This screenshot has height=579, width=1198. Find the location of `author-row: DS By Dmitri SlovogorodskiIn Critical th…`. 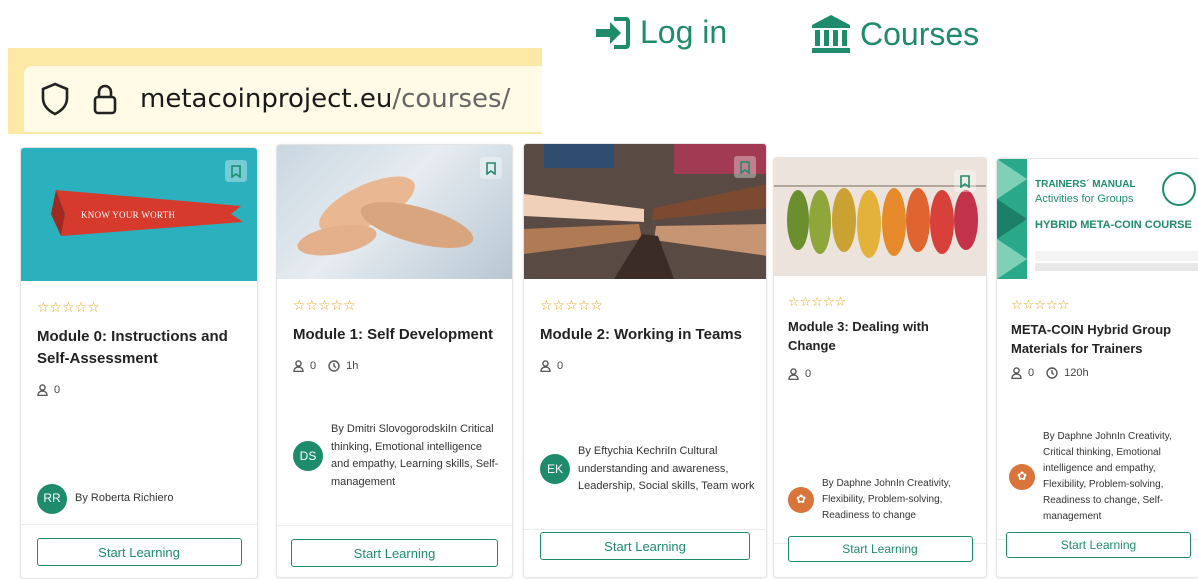

author-row: DS By Dmitri SlovogorodskiIn Critical th… is located at coordinates (397, 456).